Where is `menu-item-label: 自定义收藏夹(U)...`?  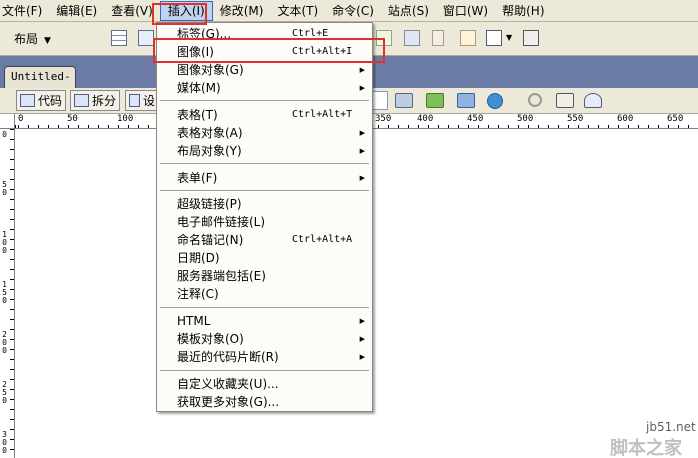 menu-item-label: 自定义收藏夹(U)... is located at coordinates (228, 384).